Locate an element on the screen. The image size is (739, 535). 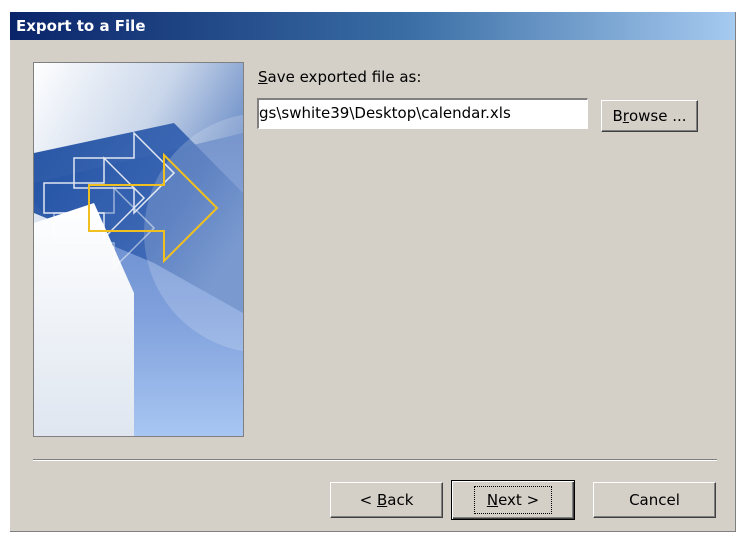
back-label-prefix: < is located at coordinates (368, 500).